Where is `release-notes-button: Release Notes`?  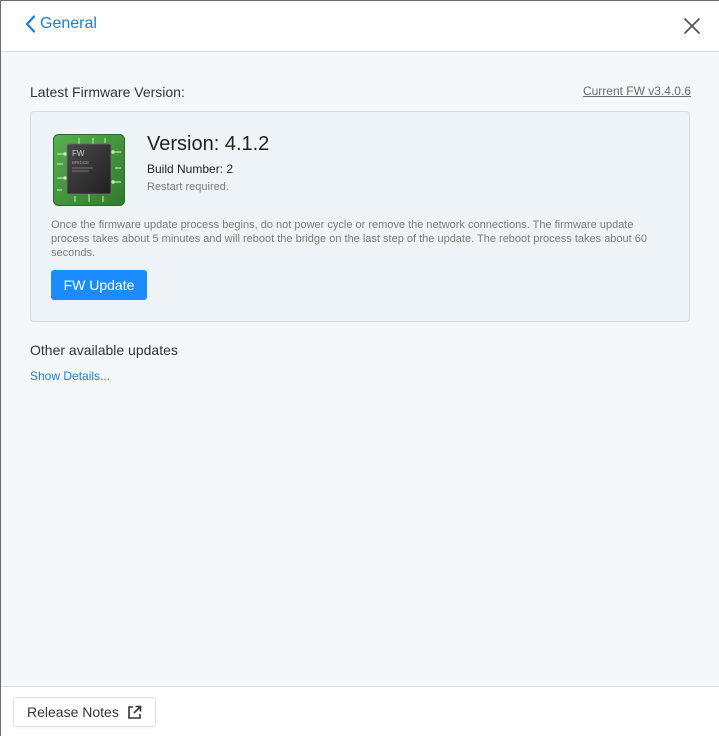
release-notes-button: Release Notes is located at coordinates (84, 712).